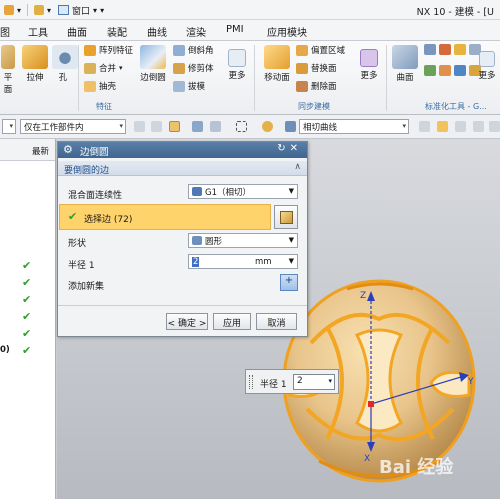 Image resolution: width=500 pixels, height=499 pixels. Describe the element at coordinates (73, 126) in the screenshot. I see `selection-scope-dropdown: 仅在工作部件内 ▾` at that location.